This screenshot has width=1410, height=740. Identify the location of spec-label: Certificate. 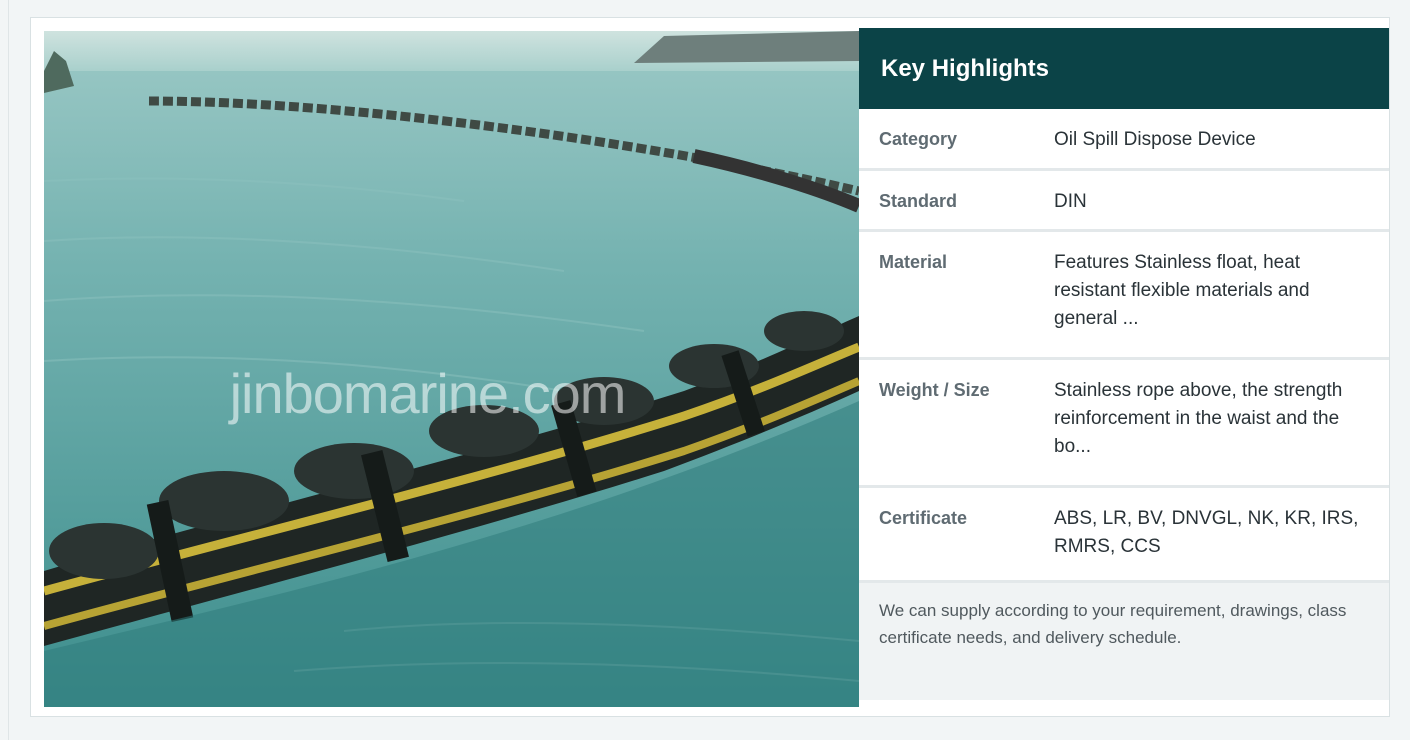
(923, 518).